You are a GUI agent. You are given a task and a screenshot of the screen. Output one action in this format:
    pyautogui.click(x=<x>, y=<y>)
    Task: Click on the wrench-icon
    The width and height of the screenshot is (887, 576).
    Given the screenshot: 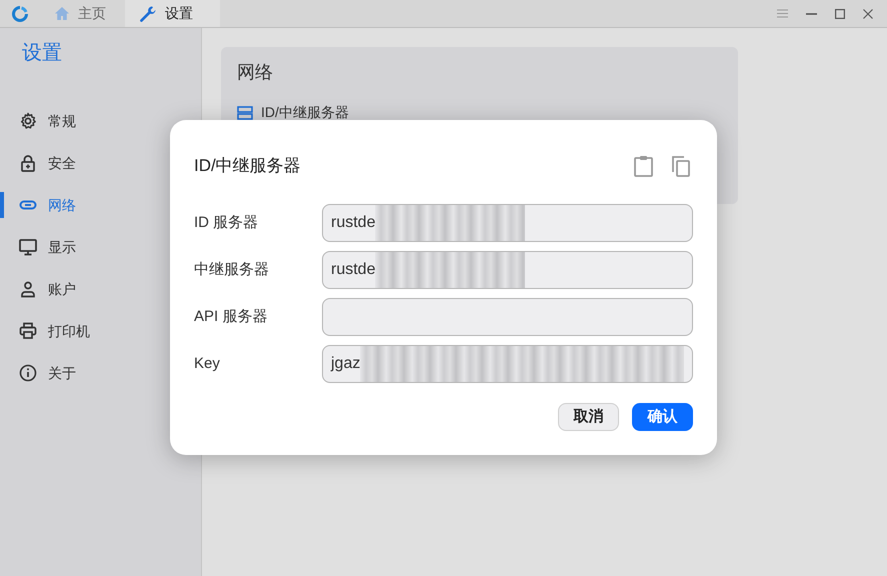 What is the action you would take?
    pyautogui.click(x=148, y=13)
    